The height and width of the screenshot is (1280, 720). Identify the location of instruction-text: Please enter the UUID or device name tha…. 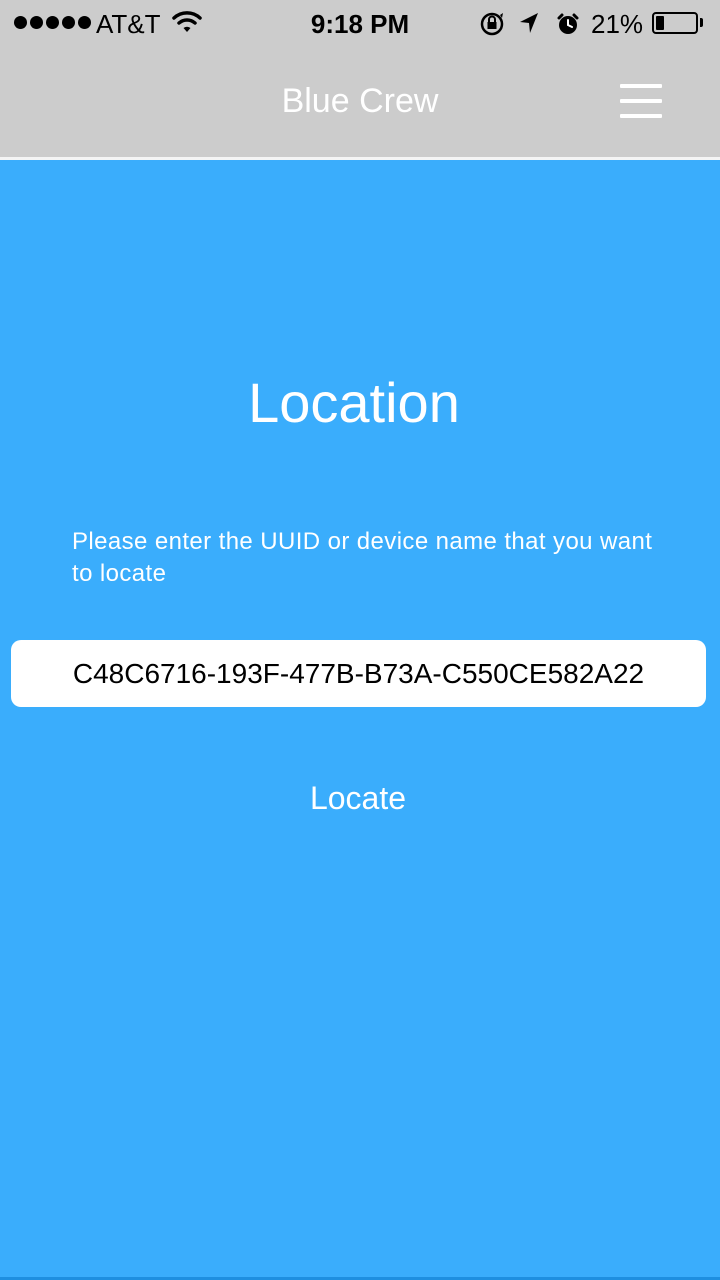
(362, 557).